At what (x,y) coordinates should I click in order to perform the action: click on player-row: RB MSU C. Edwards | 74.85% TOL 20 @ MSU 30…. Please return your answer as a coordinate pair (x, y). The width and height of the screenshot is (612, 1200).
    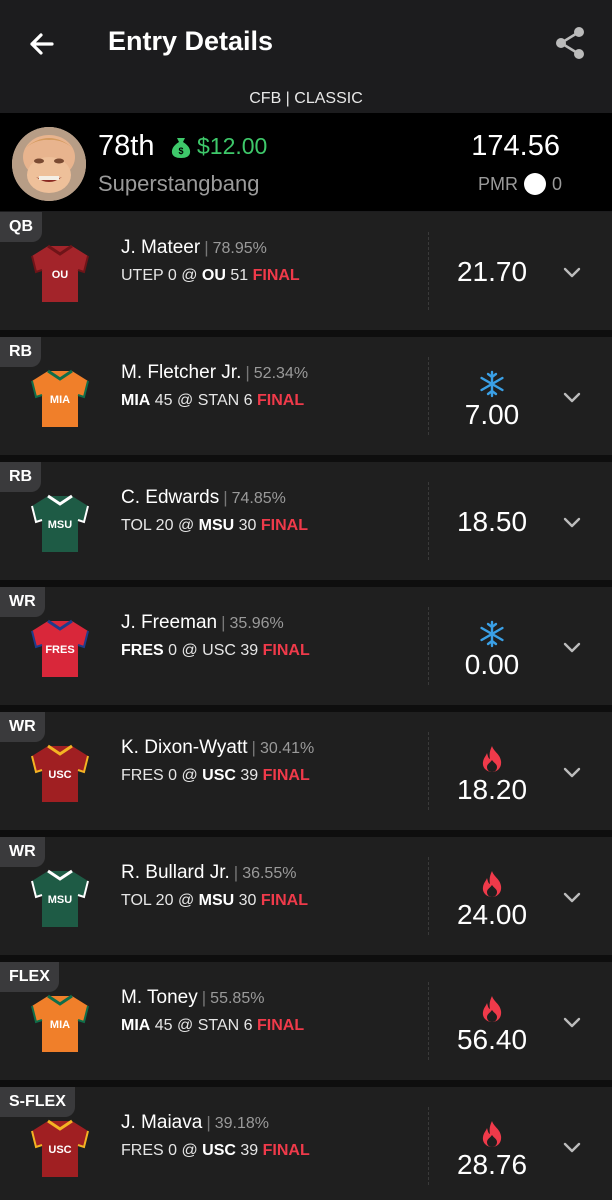
    Looking at the image, I should click on (306, 521).